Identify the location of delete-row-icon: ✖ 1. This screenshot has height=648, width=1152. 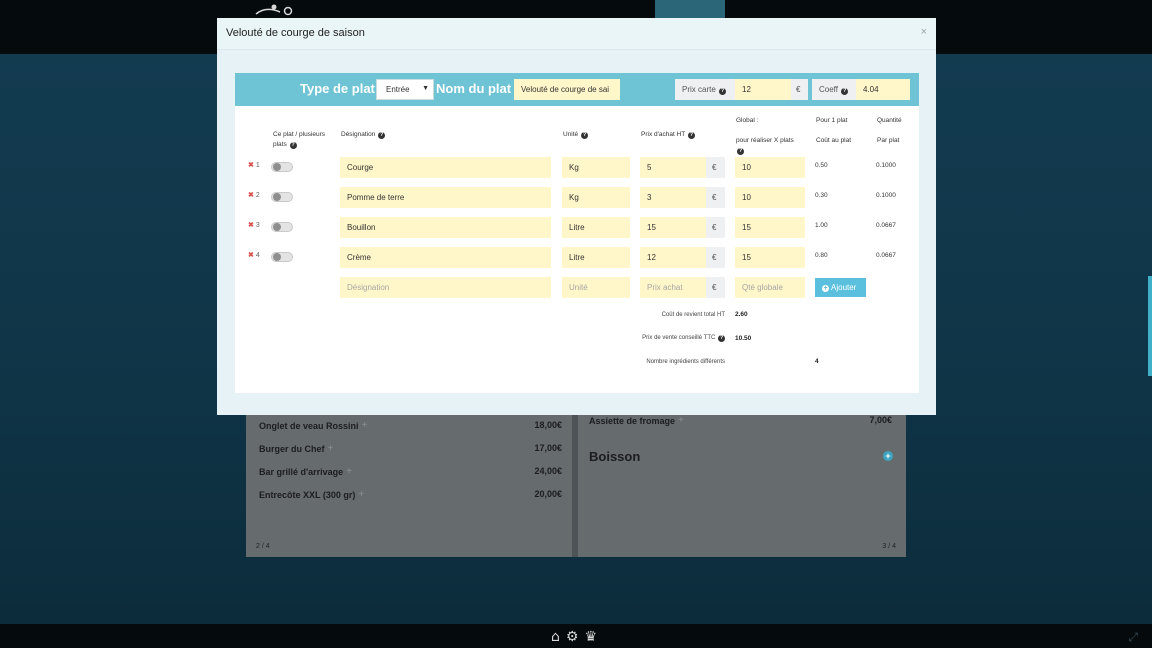
(254, 165).